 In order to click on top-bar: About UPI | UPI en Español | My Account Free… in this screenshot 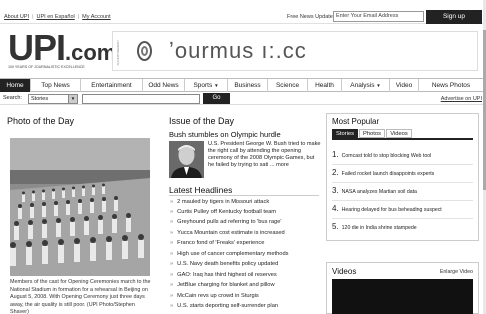, I will do `click(243, 12)`.